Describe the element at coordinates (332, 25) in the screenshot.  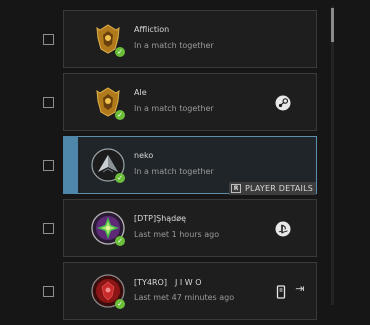
I see `scrollbar-thumb` at that location.